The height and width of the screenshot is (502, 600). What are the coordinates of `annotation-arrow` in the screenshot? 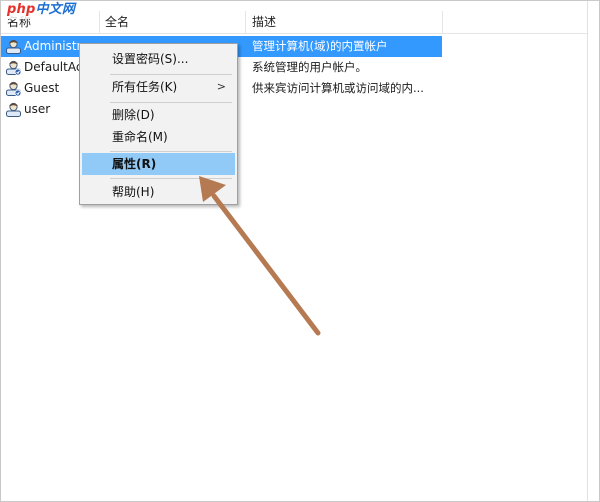 It's located at (260, 256).